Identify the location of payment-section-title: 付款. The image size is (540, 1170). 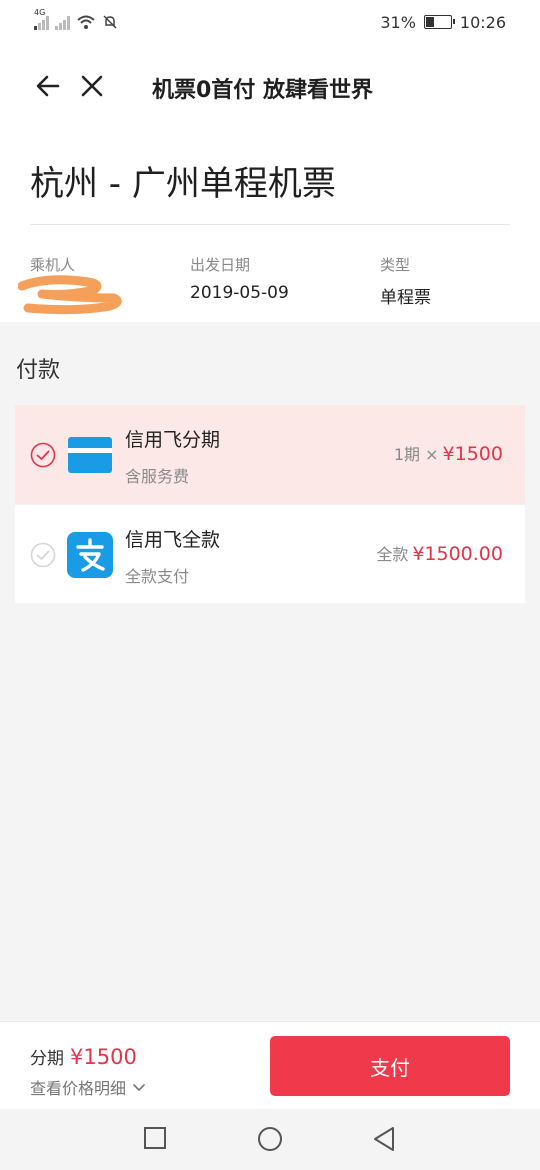
(38, 370).